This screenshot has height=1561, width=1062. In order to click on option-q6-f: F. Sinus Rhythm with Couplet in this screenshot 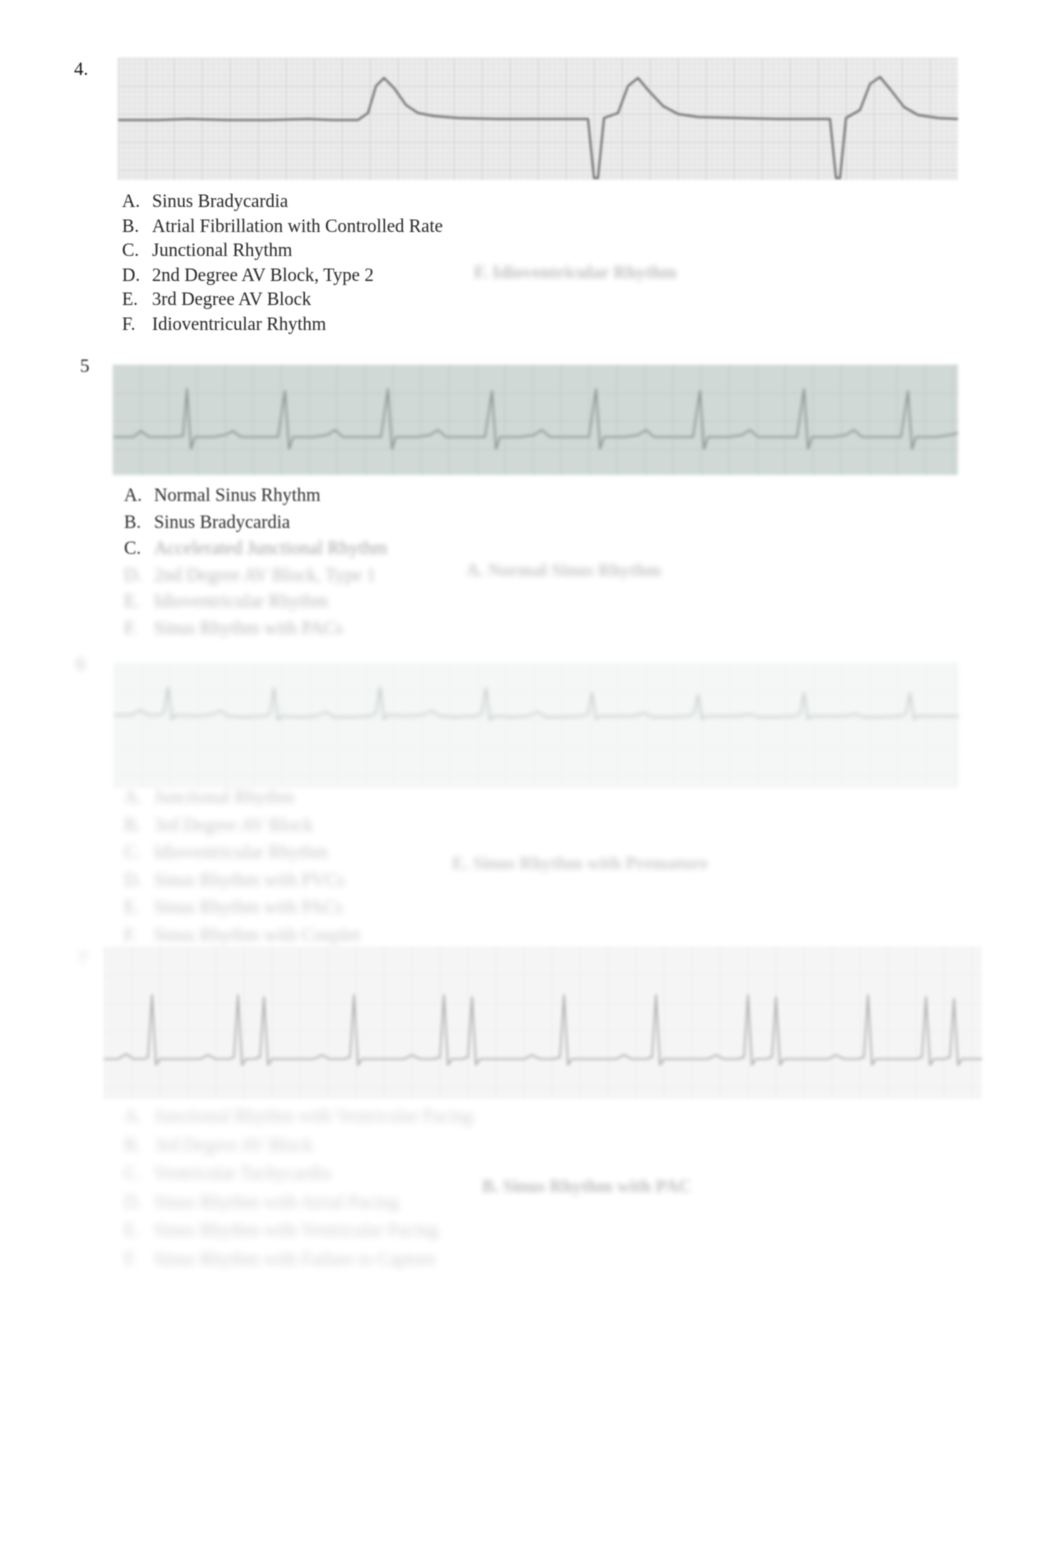, I will do `click(242, 935)`.